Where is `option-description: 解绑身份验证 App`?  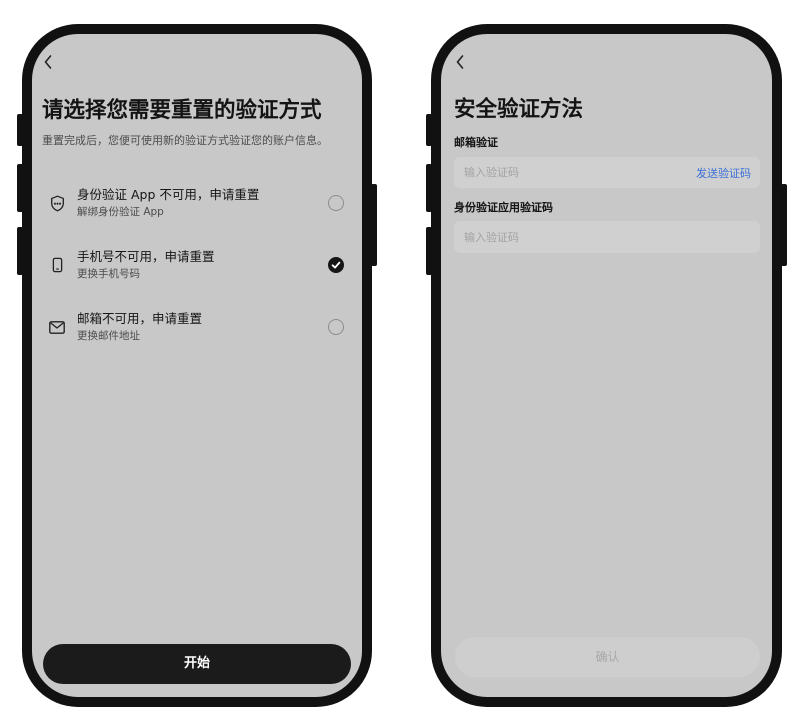 option-description: 解绑身份验证 App is located at coordinates (120, 212).